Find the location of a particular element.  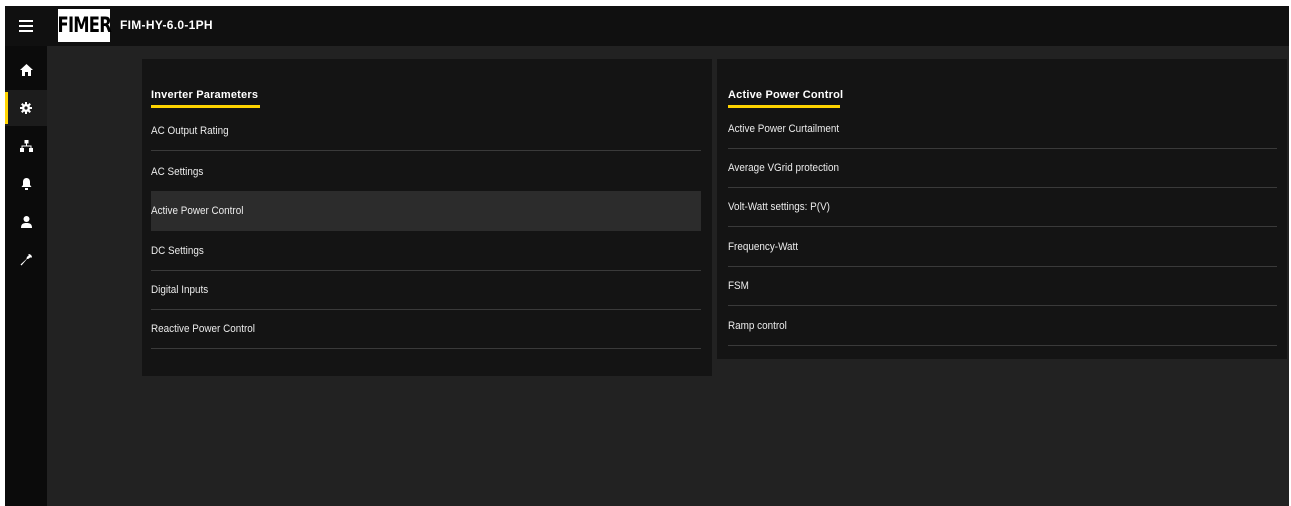

list-item-volt-watt-settings: Volt-Watt settings: P(V) is located at coordinates (1002, 207).